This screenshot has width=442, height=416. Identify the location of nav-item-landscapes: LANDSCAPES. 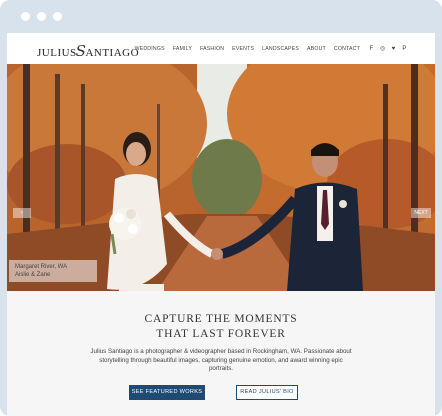
(280, 49).